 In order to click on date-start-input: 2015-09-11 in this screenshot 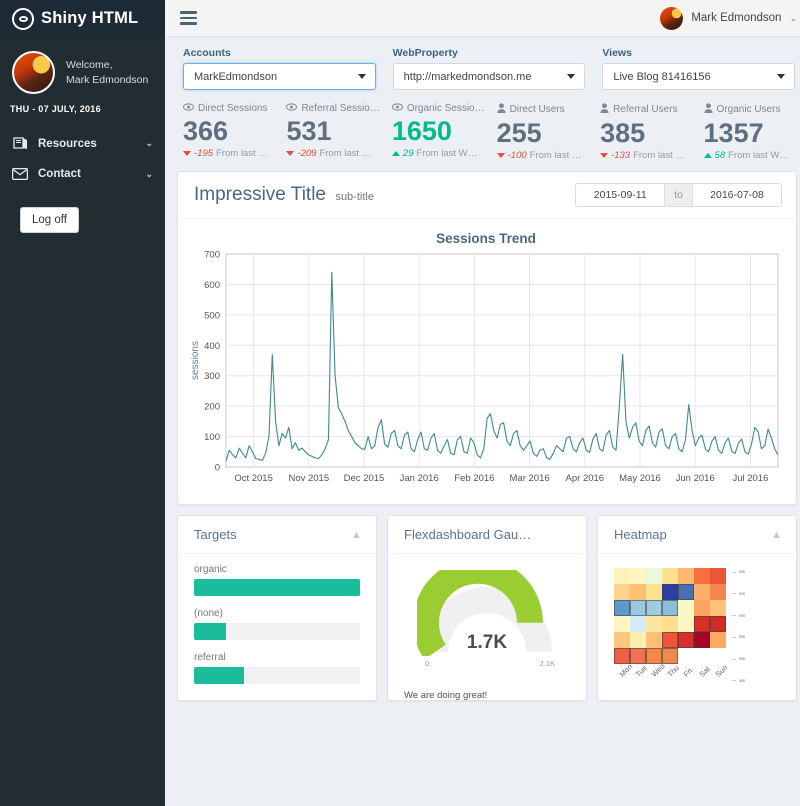, I will do `click(620, 195)`.